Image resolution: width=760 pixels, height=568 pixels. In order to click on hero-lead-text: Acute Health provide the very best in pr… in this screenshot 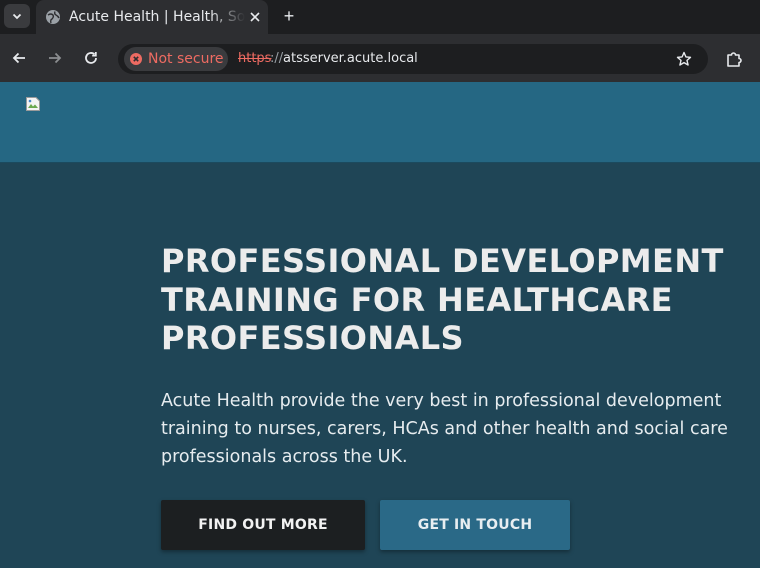, I will do `click(444, 429)`.